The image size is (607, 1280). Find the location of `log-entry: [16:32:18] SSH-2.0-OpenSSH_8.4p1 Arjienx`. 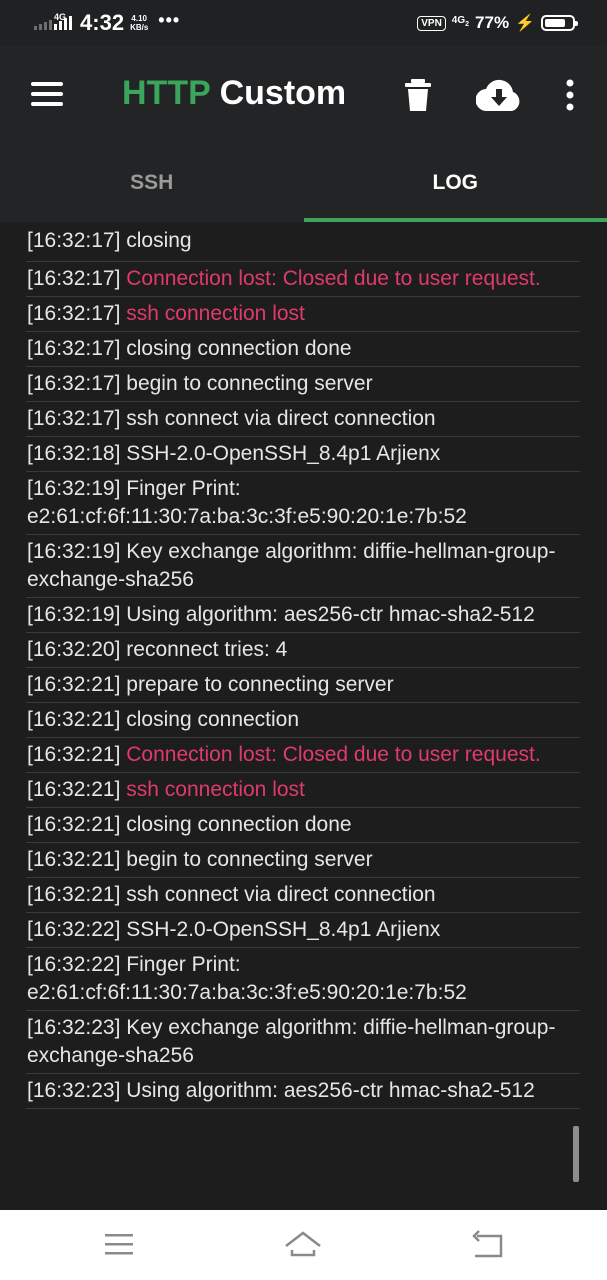

log-entry: [16:32:18] SSH-2.0-OpenSSH_8.4p1 Arjienx is located at coordinates (303, 454).